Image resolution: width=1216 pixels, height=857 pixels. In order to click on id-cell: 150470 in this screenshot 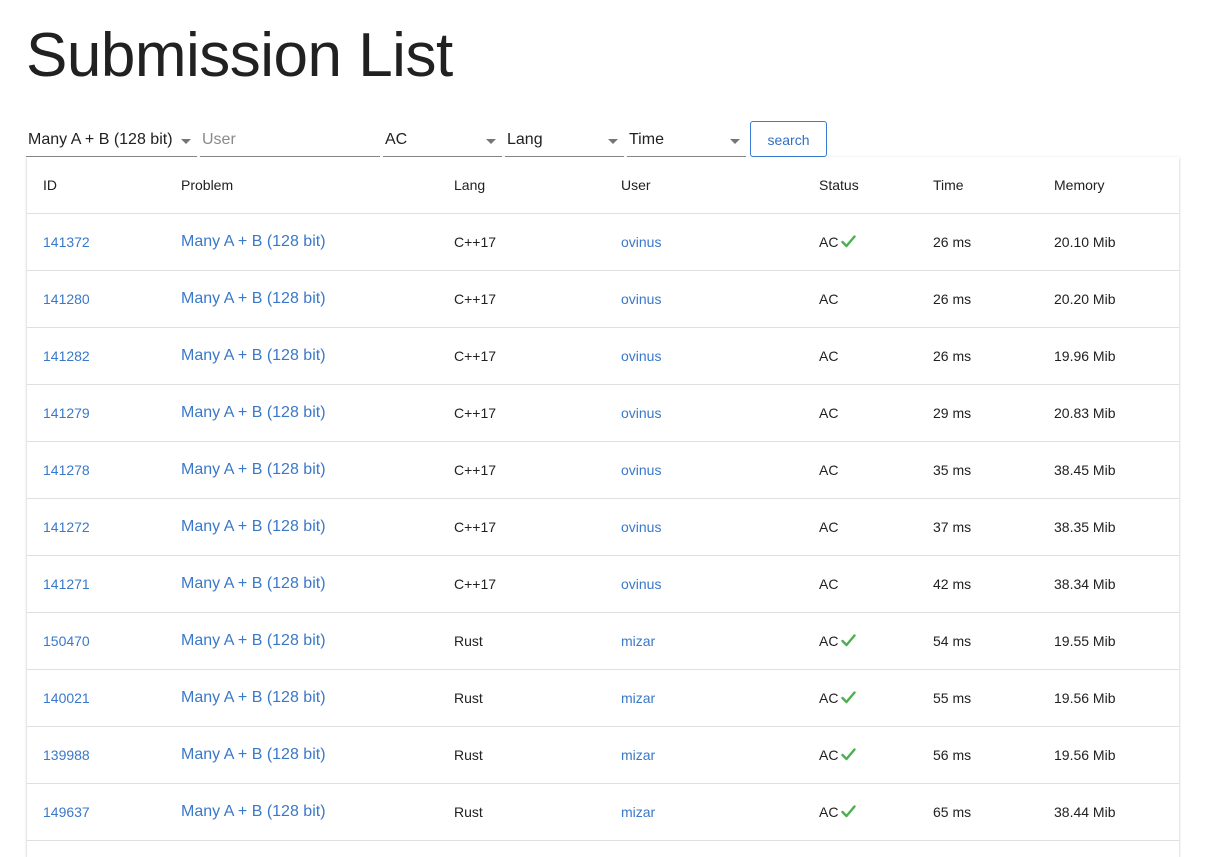, I will do `click(104, 641)`.